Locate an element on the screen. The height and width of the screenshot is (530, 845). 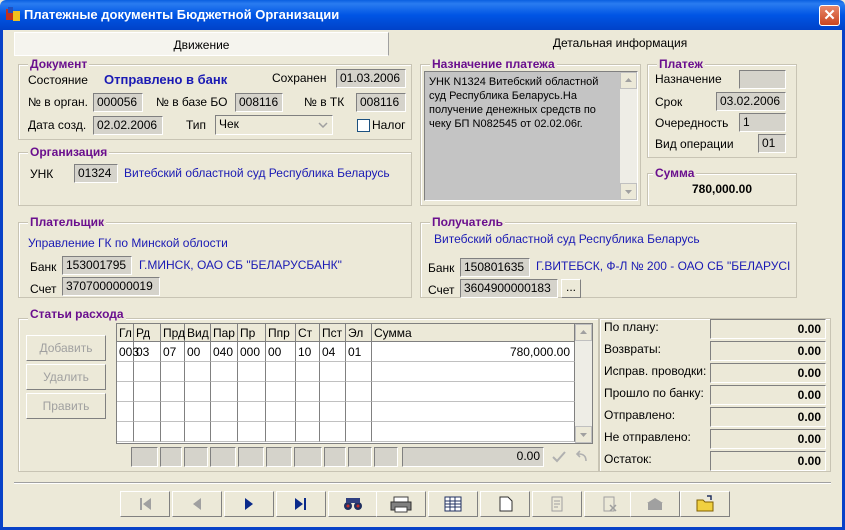
tax-checkbox is located at coordinates (363, 125).